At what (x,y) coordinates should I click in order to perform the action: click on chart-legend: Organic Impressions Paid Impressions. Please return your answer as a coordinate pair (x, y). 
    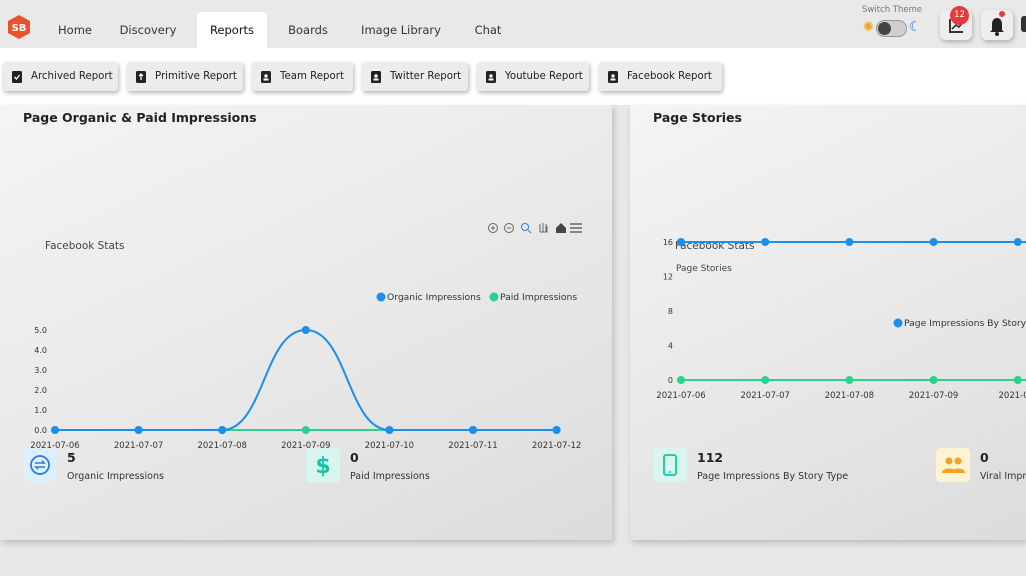
    Looking at the image, I should click on (477, 297).